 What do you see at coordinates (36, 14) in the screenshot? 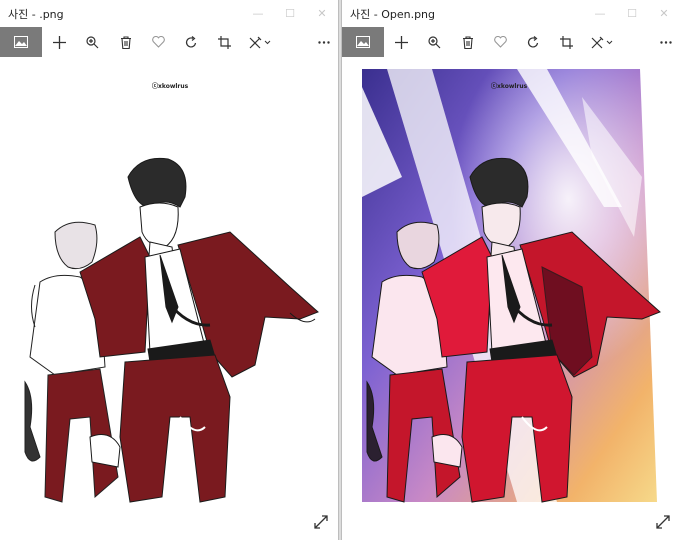
I see `window-title: 사진 - .png` at bounding box center [36, 14].